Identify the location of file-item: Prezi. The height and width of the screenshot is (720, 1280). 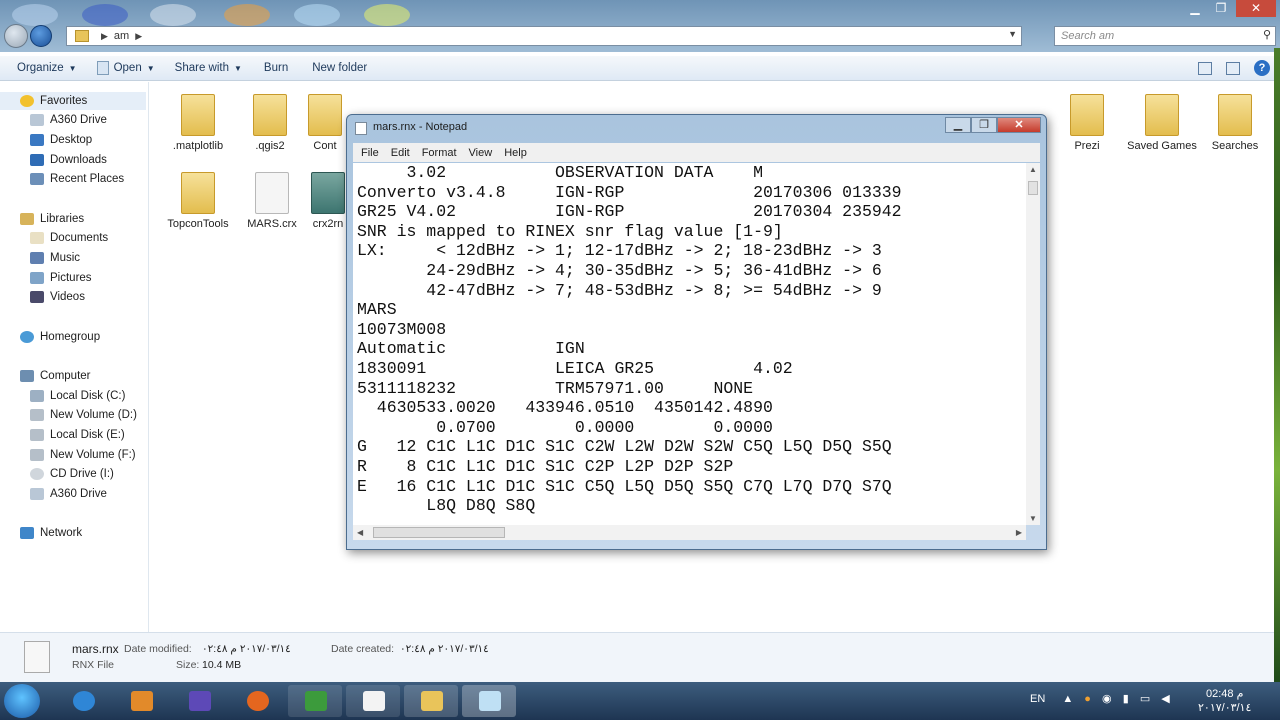
(1087, 123).